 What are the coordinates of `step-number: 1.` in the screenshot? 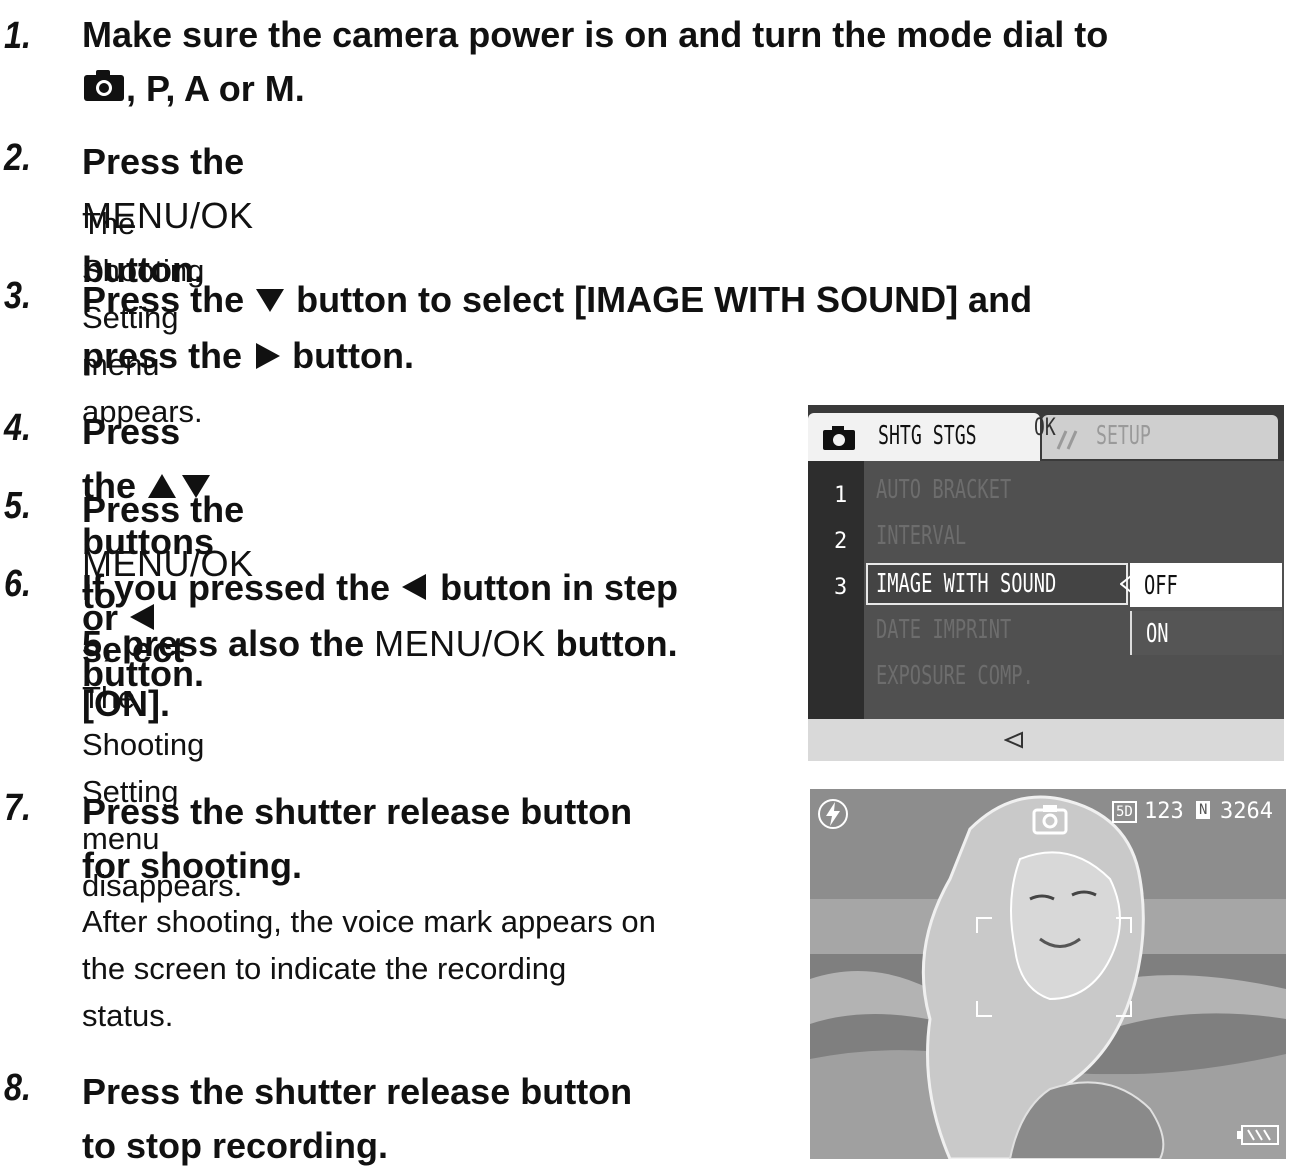 It's located at (17, 36).